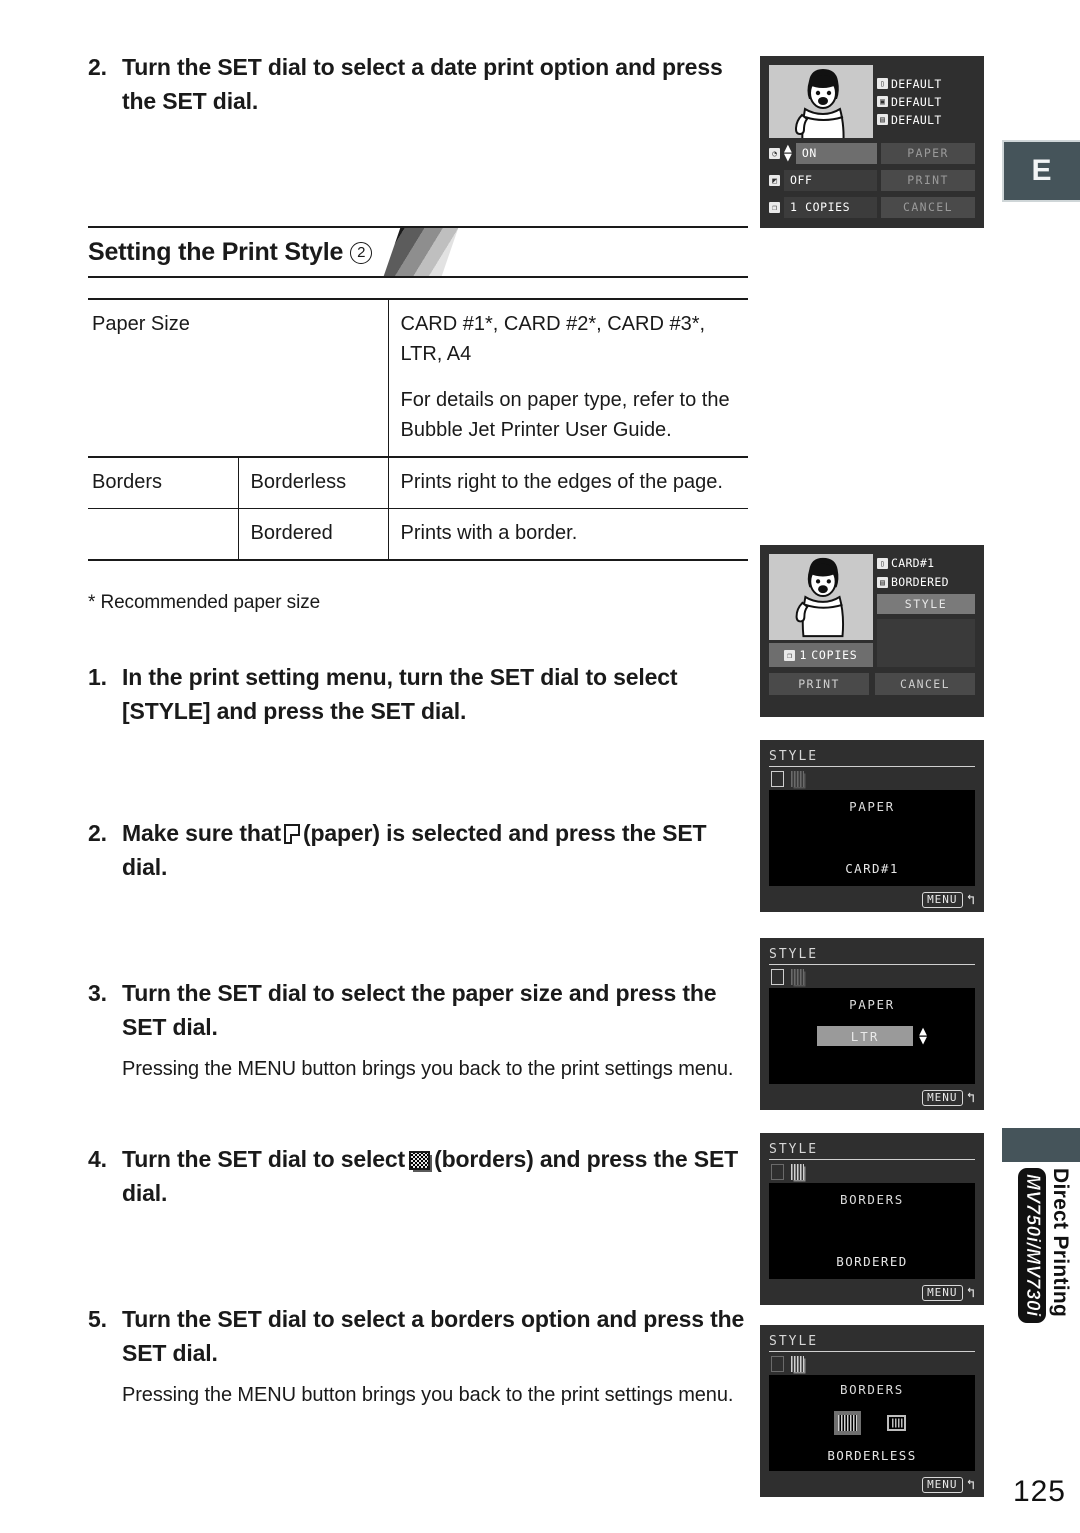 Image resolution: width=1080 pixels, height=1533 pixels. Describe the element at coordinates (553, 339) in the screenshot. I see `row-desc-line: CARD #1*, CARD #2*, CARD #3*, LTR, A4` at that location.